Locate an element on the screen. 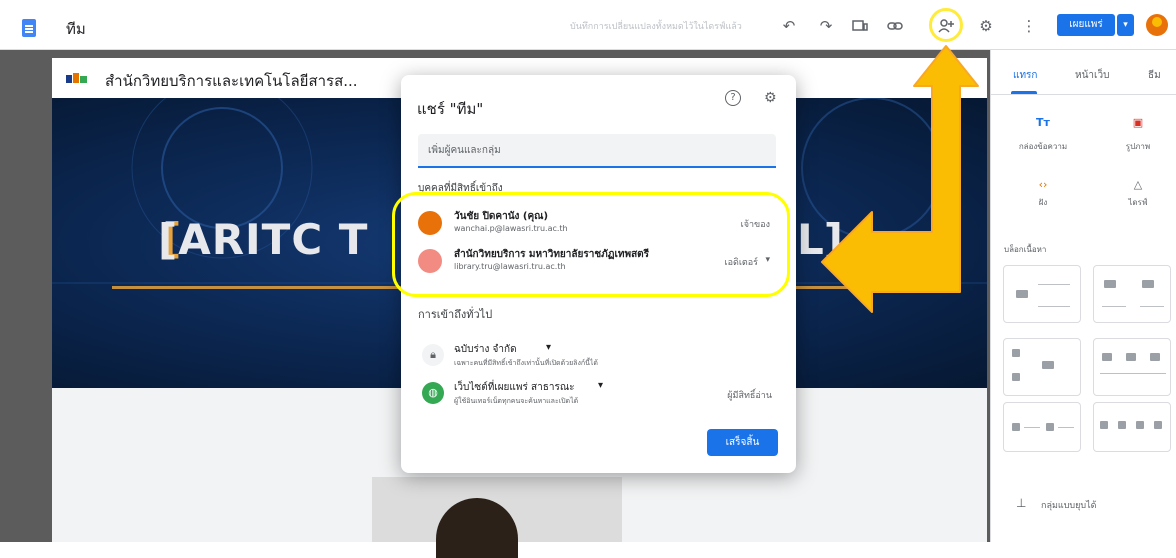 The image size is (1176, 558). embed-label: ฝัง is located at coordinates (1043, 202).